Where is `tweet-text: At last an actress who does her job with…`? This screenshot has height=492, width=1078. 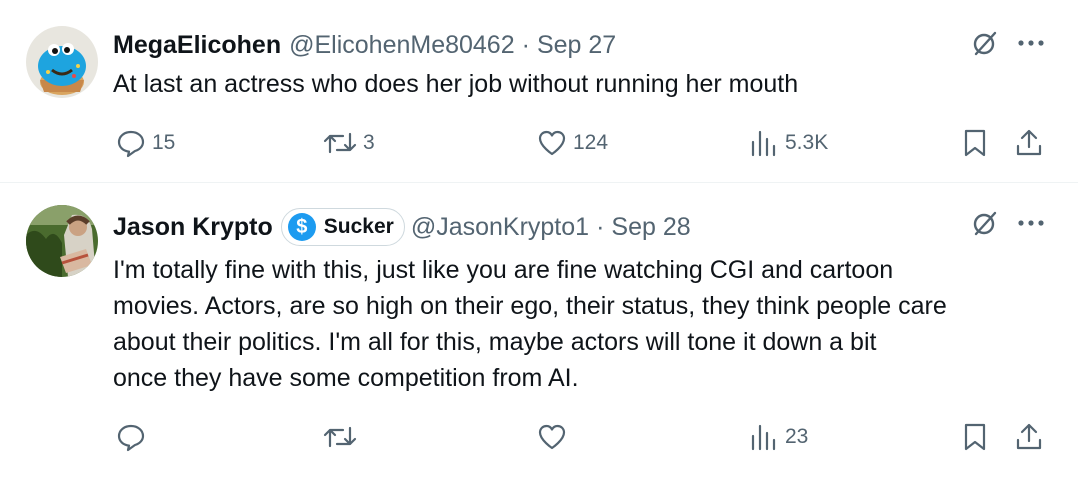 tweet-text: At last an actress who does her job with… is located at coordinates (563, 84).